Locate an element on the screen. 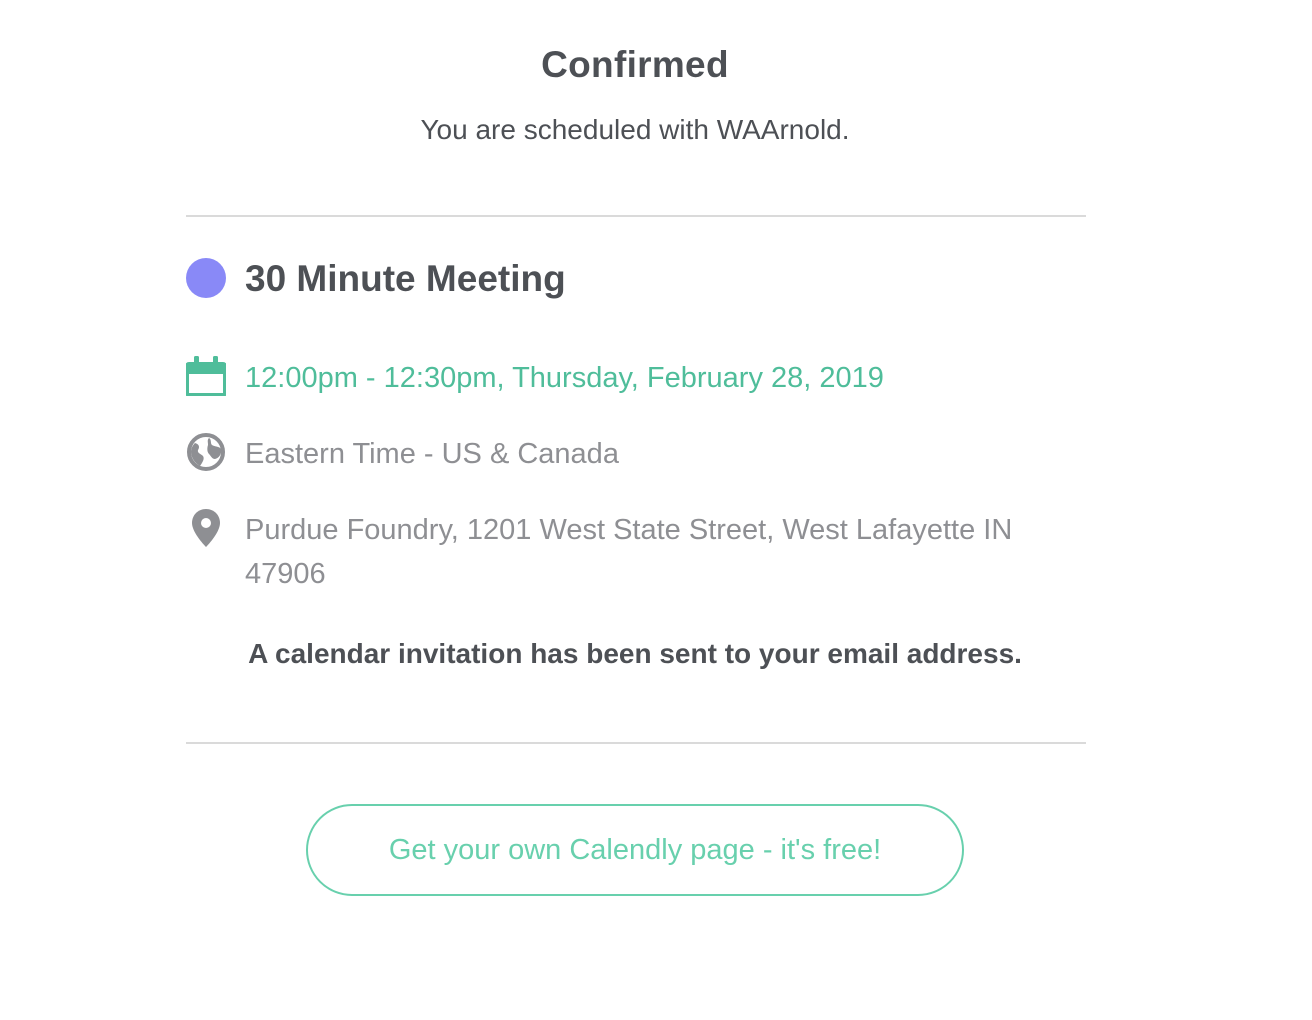 This screenshot has width=1312, height=1020. bottom-divider is located at coordinates (636, 743).